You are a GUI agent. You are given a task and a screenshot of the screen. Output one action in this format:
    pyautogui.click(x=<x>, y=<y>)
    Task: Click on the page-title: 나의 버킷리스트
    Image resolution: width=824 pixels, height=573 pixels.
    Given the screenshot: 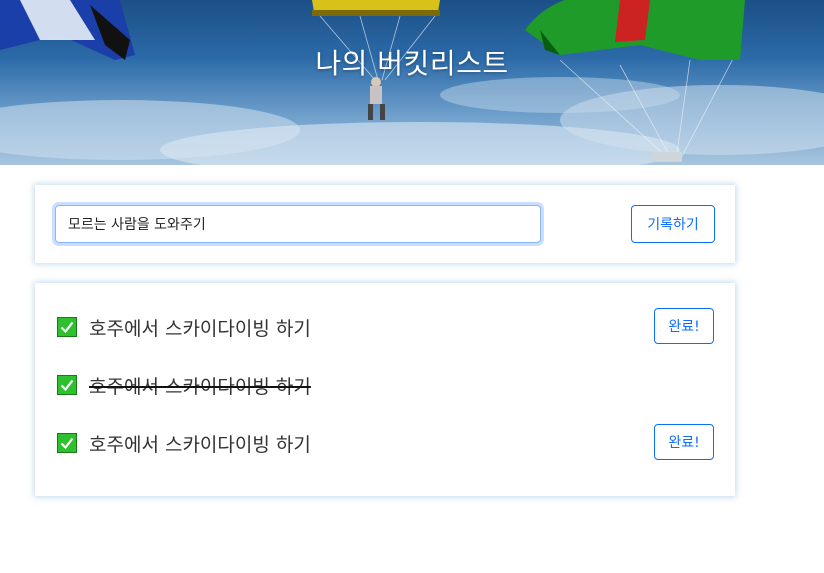 What is the action you would take?
    pyautogui.click(x=412, y=63)
    